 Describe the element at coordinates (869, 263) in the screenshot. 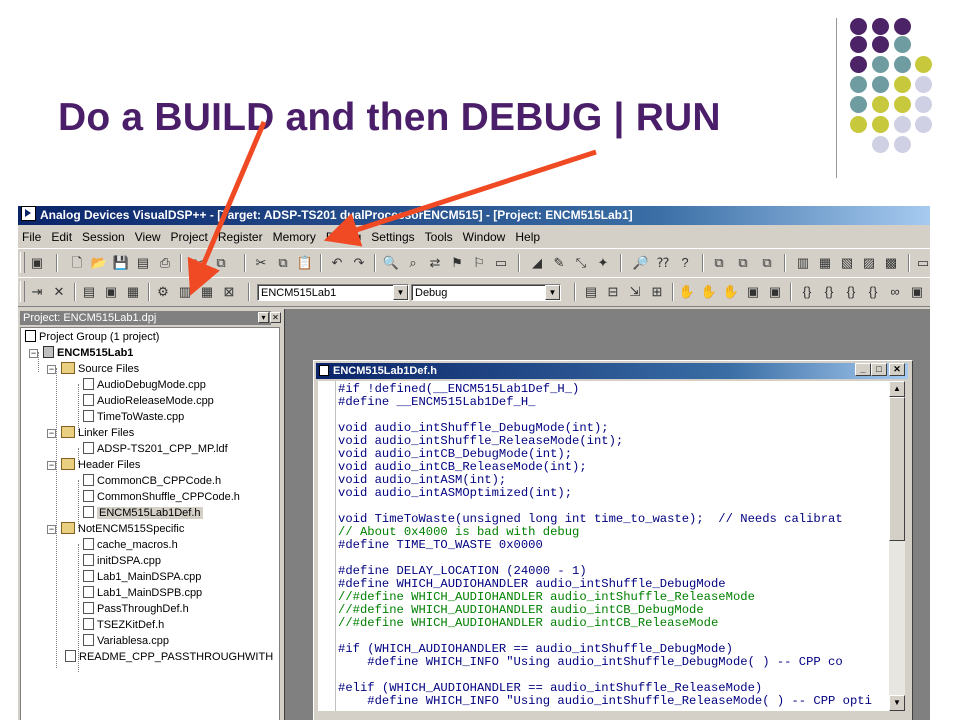

I see `disassembly-window-icon: ▨` at that location.